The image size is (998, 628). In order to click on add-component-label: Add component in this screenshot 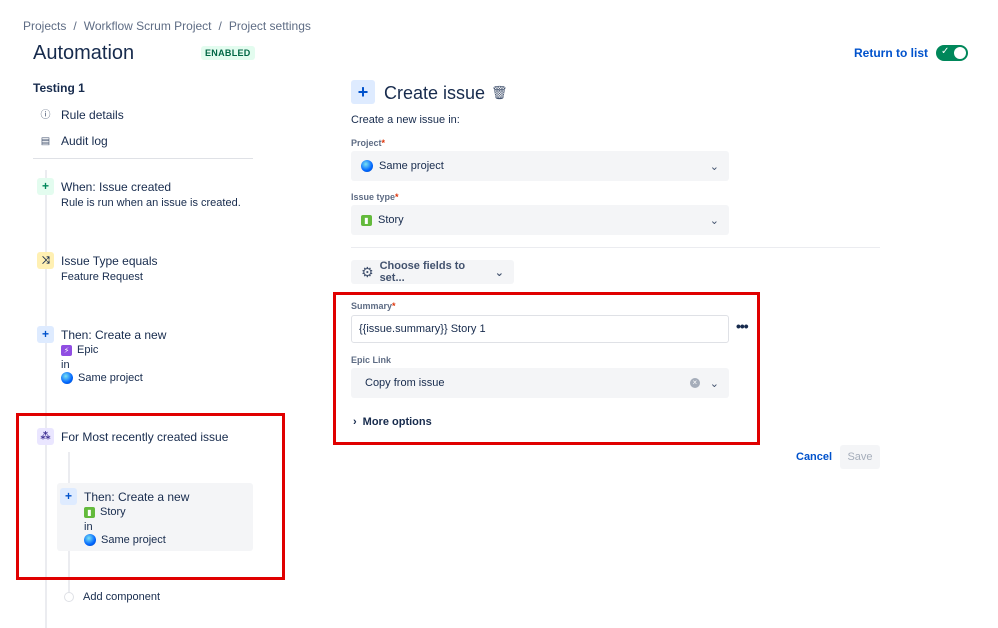, I will do `click(122, 597)`.